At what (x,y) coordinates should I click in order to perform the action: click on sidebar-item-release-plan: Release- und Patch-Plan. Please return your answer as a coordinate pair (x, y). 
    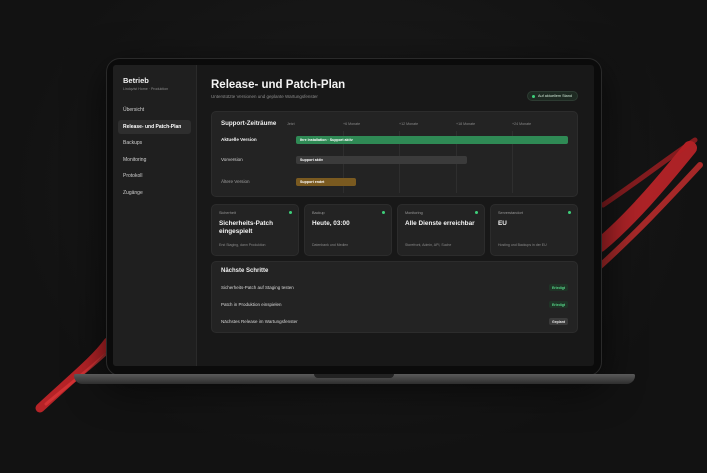
    Looking at the image, I should click on (154, 126).